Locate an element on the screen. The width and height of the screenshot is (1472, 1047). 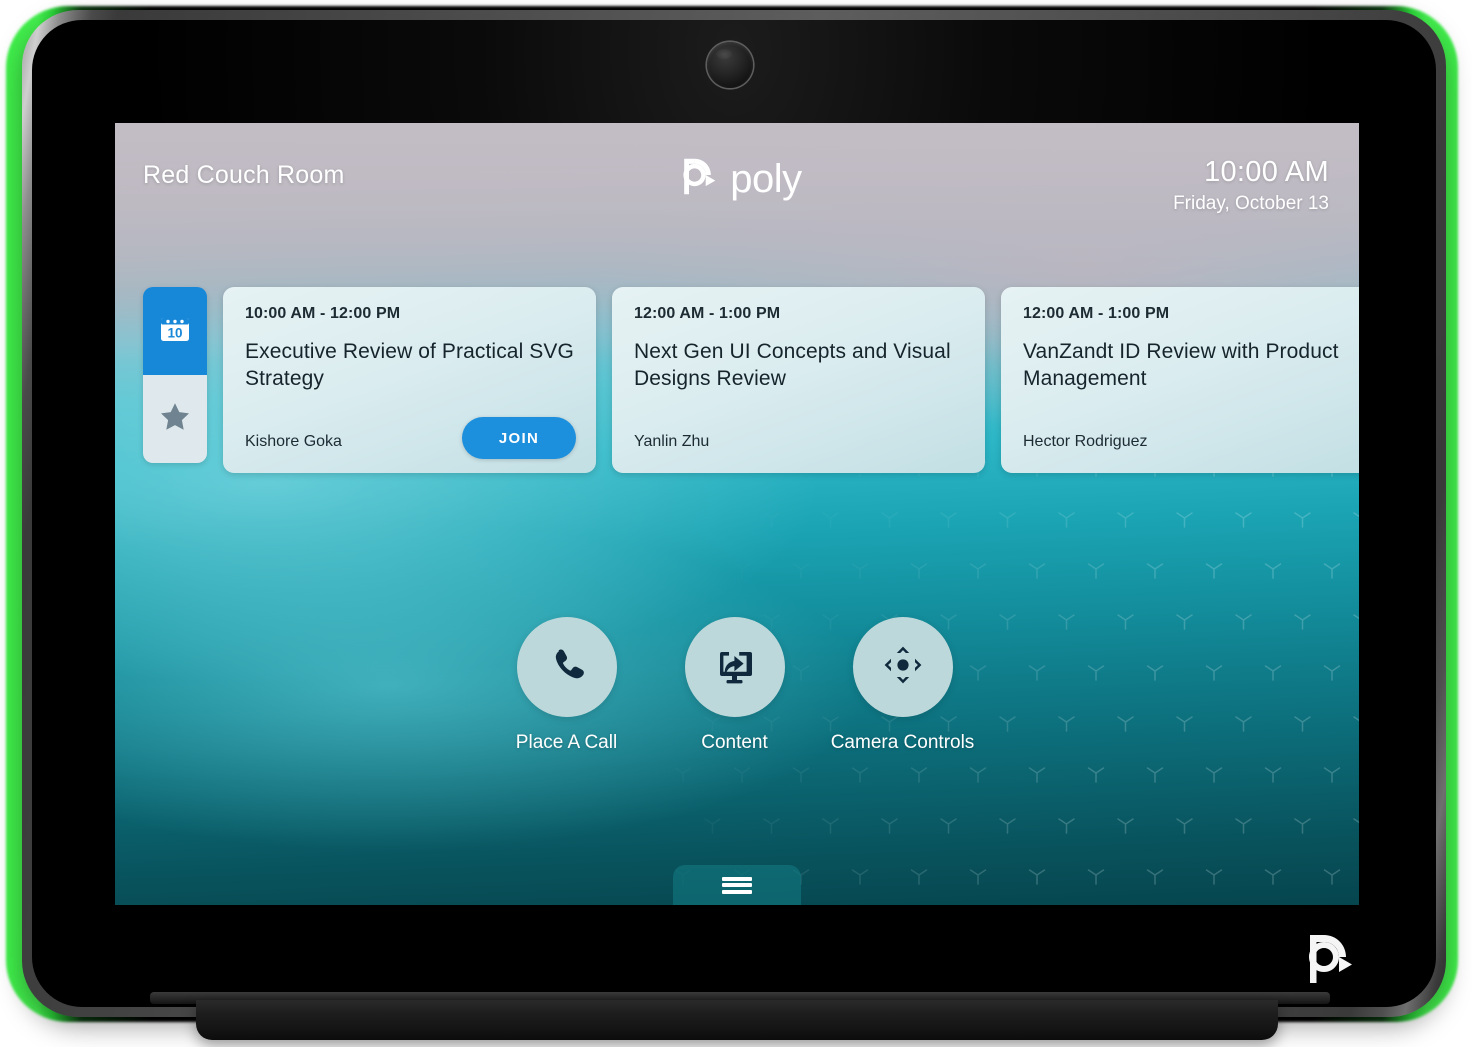
room-name: Red Couch Room is located at coordinates (244, 175).